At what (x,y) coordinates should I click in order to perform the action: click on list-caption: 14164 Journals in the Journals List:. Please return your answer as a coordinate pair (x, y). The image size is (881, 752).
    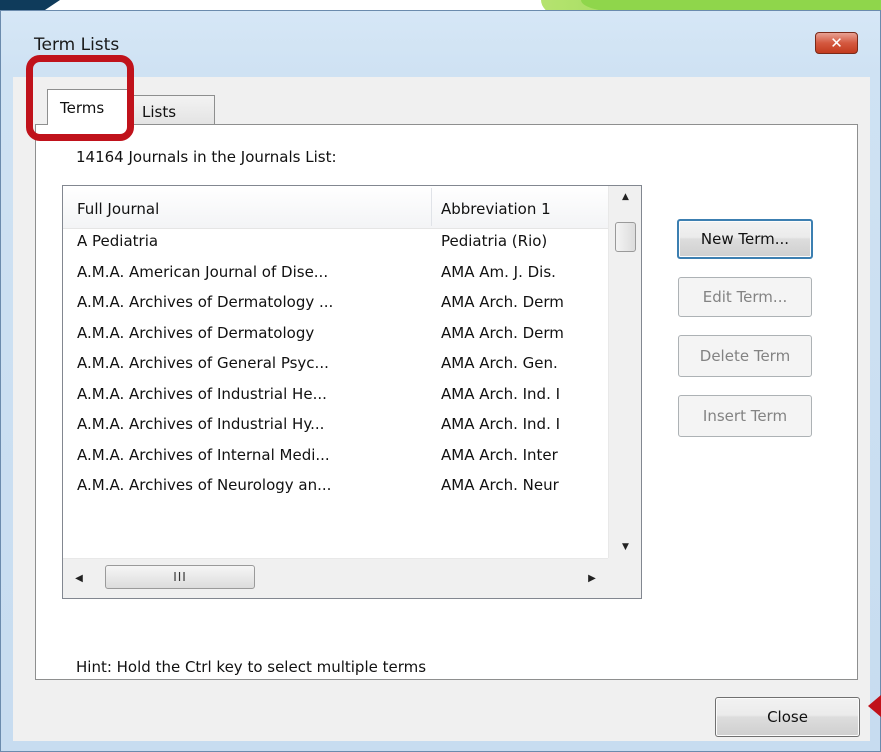
    Looking at the image, I should click on (206, 157).